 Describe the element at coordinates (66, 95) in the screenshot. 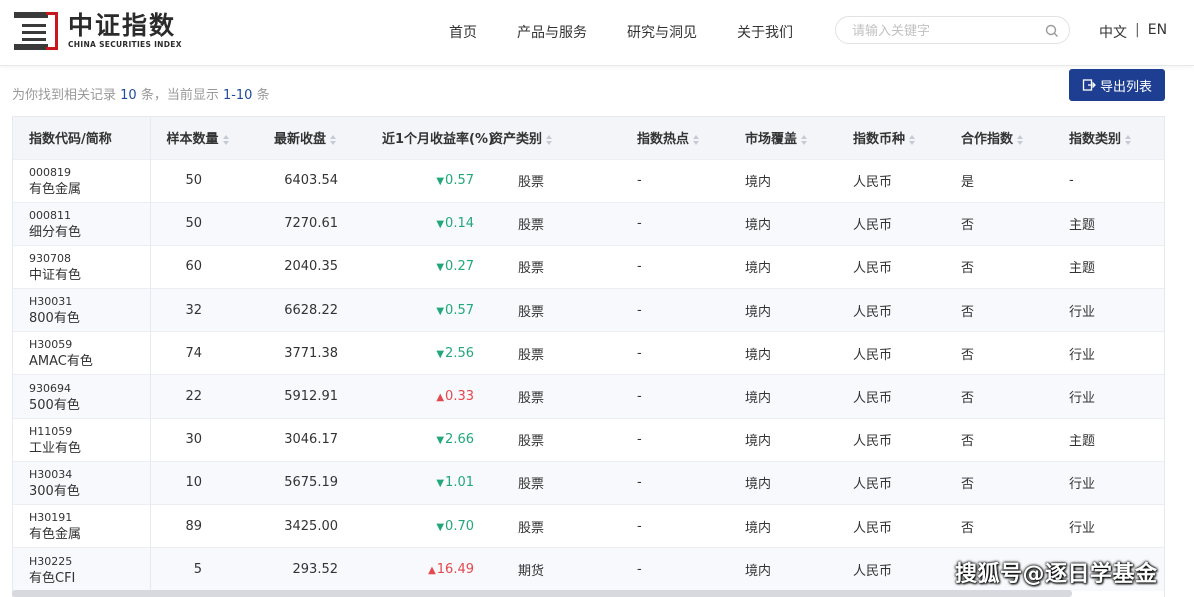

I see `result-prefix: 为你找到相关记录` at that location.